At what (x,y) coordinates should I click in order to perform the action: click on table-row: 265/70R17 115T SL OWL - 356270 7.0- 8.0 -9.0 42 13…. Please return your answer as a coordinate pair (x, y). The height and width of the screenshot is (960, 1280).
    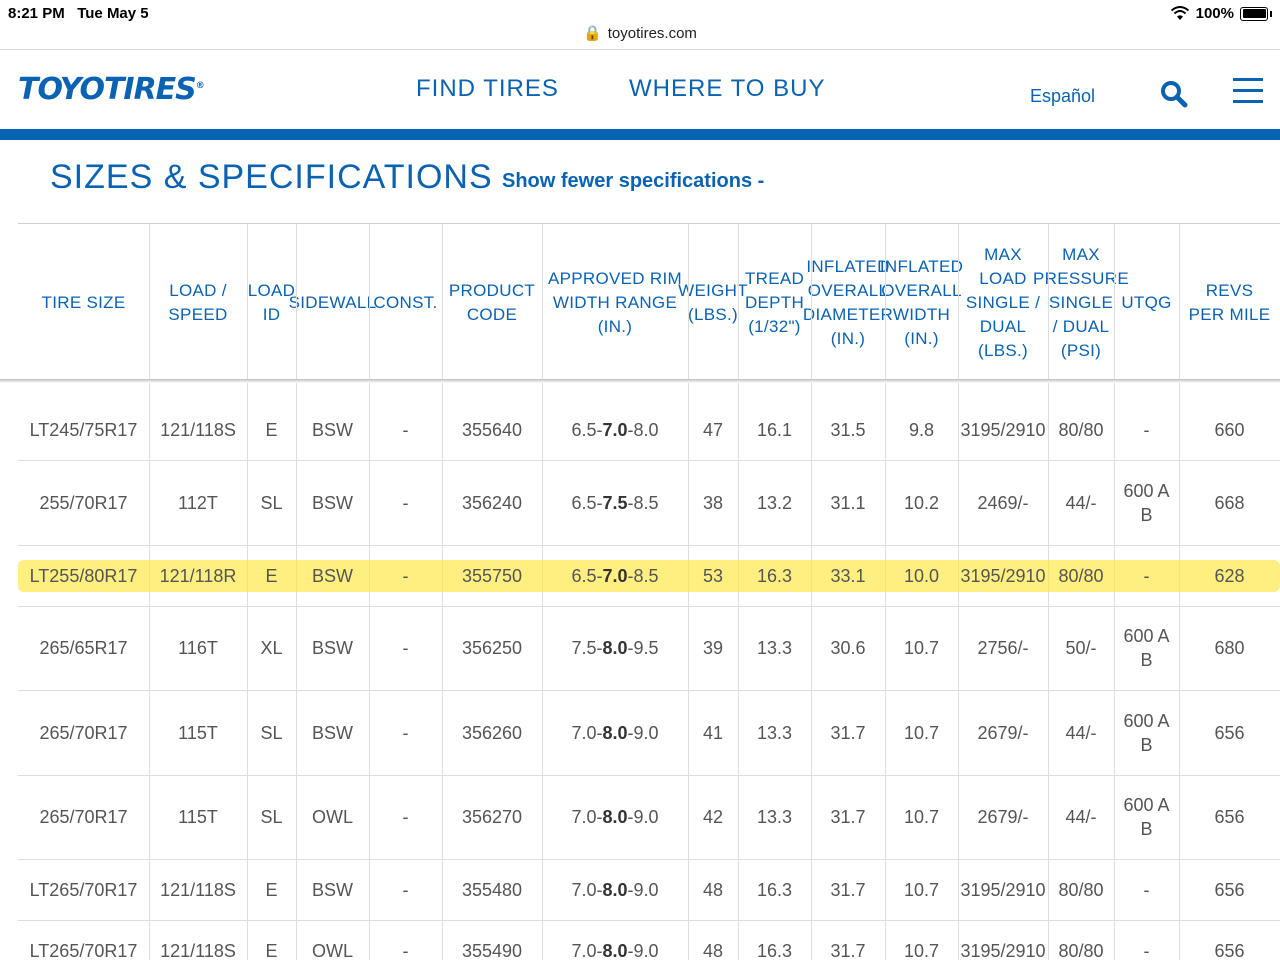
    Looking at the image, I should click on (649, 817).